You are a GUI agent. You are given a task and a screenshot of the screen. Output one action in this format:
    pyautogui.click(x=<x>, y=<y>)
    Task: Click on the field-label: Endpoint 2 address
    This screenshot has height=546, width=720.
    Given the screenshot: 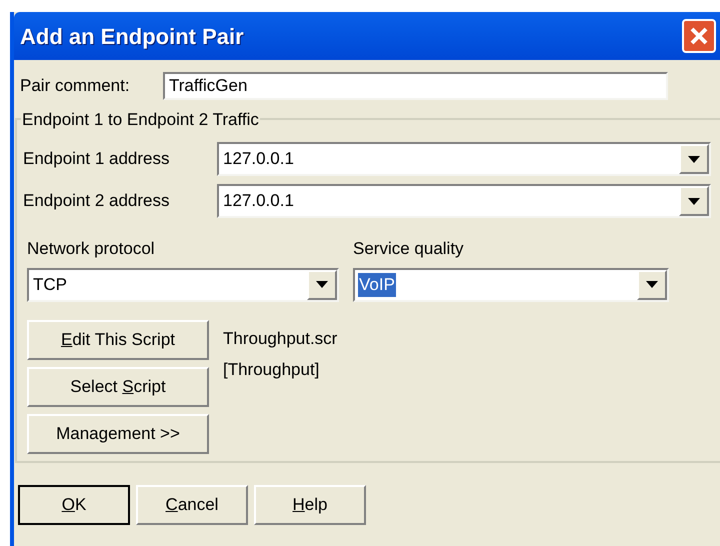 What is the action you would take?
    pyautogui.click(x=96, y=201)
    